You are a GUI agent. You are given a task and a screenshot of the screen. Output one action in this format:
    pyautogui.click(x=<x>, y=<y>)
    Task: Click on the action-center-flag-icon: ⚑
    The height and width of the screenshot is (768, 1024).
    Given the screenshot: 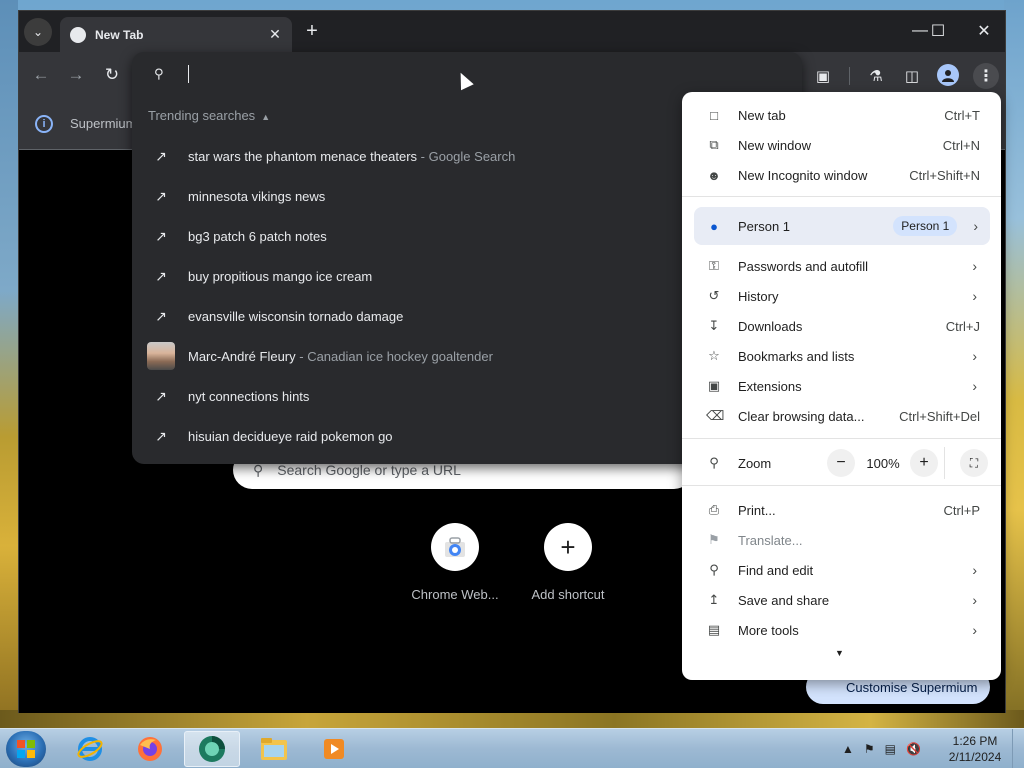 What is the action you would take?
    pyautogui.click(x=869, y=749)
    